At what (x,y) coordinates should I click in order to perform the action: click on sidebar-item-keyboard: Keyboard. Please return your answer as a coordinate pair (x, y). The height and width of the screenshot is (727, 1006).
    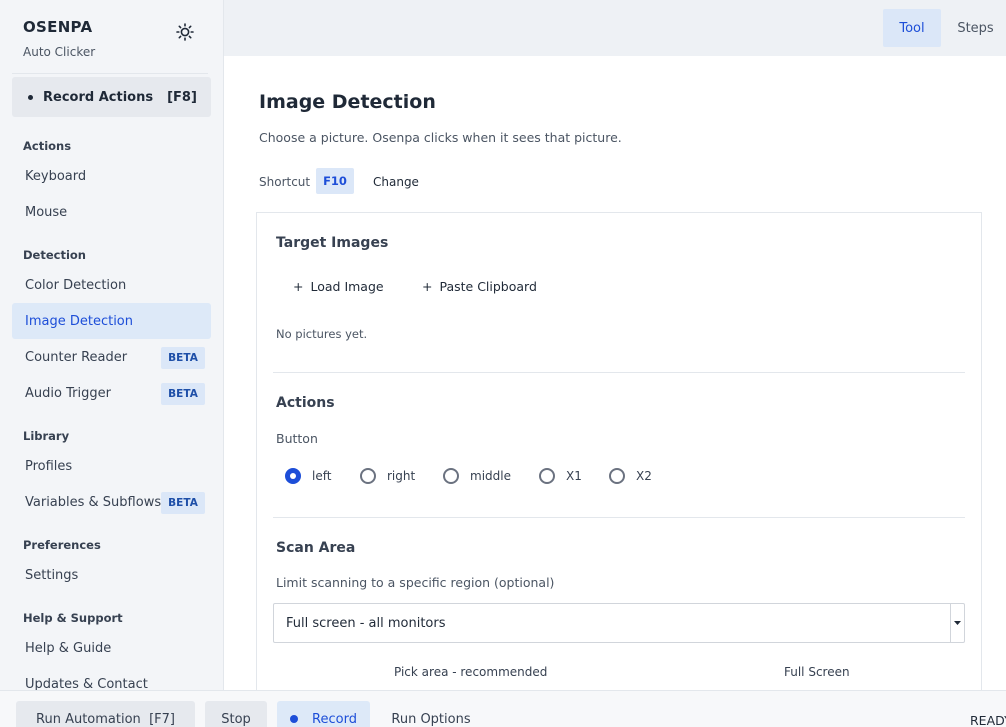
    Looking at the image, I should click on (111, 176).